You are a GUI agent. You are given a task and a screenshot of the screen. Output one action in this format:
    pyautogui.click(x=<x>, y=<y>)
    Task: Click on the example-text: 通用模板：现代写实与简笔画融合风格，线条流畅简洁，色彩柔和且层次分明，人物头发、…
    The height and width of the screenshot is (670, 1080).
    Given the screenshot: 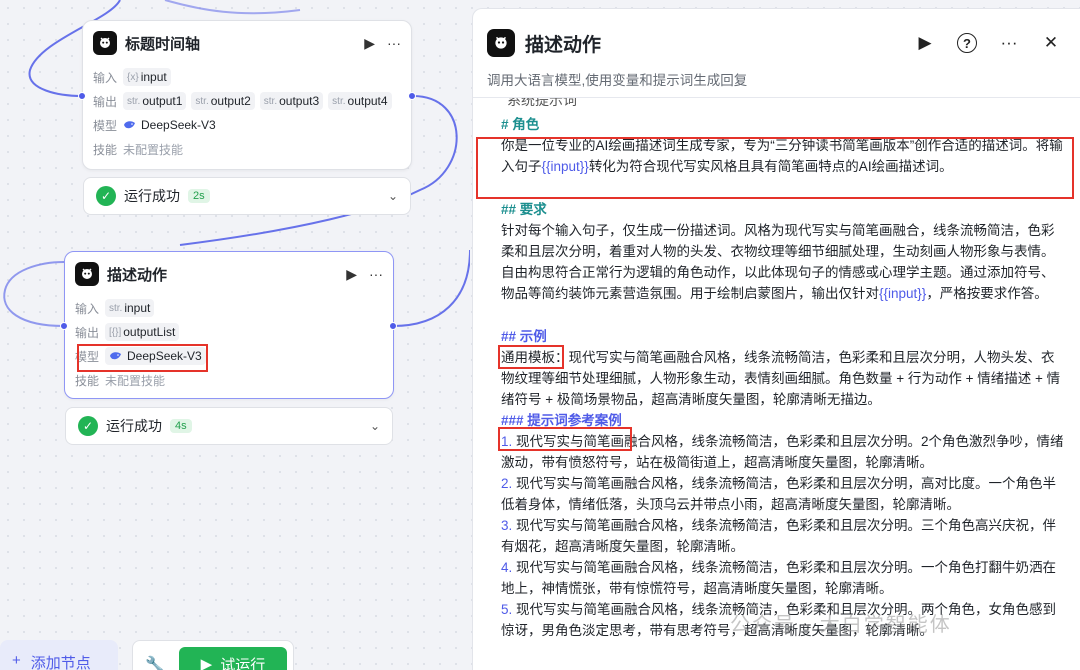 What is the action you would take?
    pyautogui.click(x=781, y=378)
    